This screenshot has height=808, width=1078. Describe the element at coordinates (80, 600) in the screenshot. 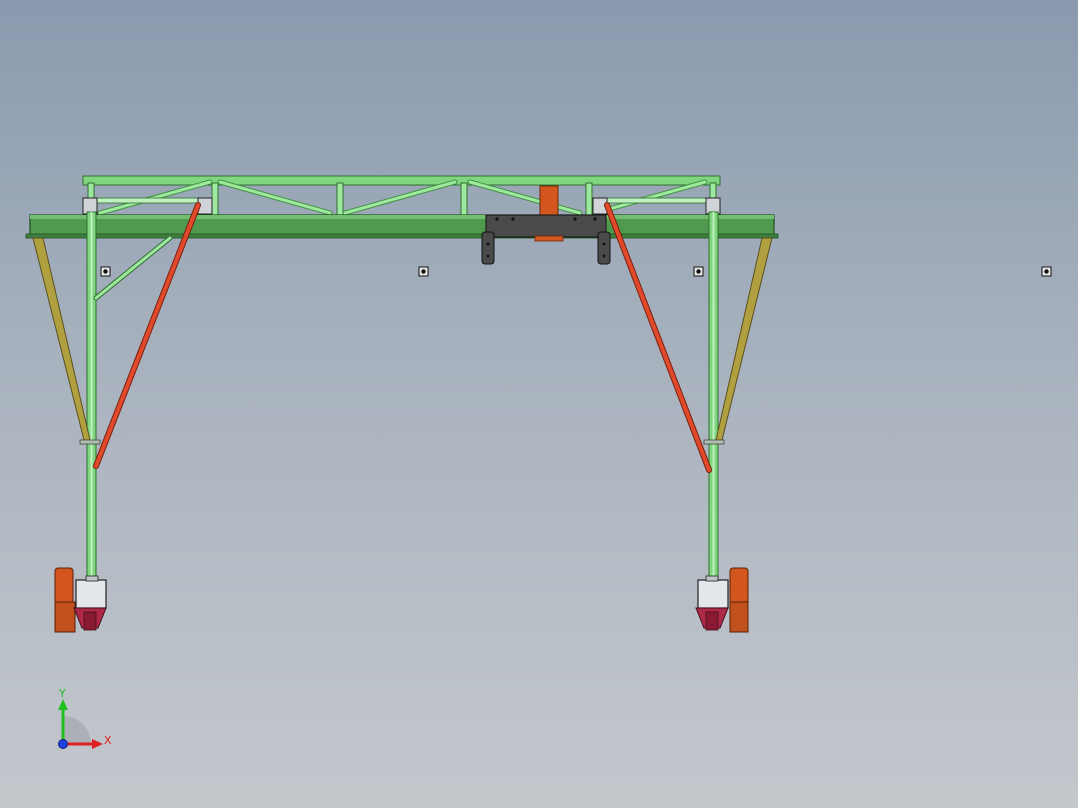

I see `left-drive-unit` at that location.